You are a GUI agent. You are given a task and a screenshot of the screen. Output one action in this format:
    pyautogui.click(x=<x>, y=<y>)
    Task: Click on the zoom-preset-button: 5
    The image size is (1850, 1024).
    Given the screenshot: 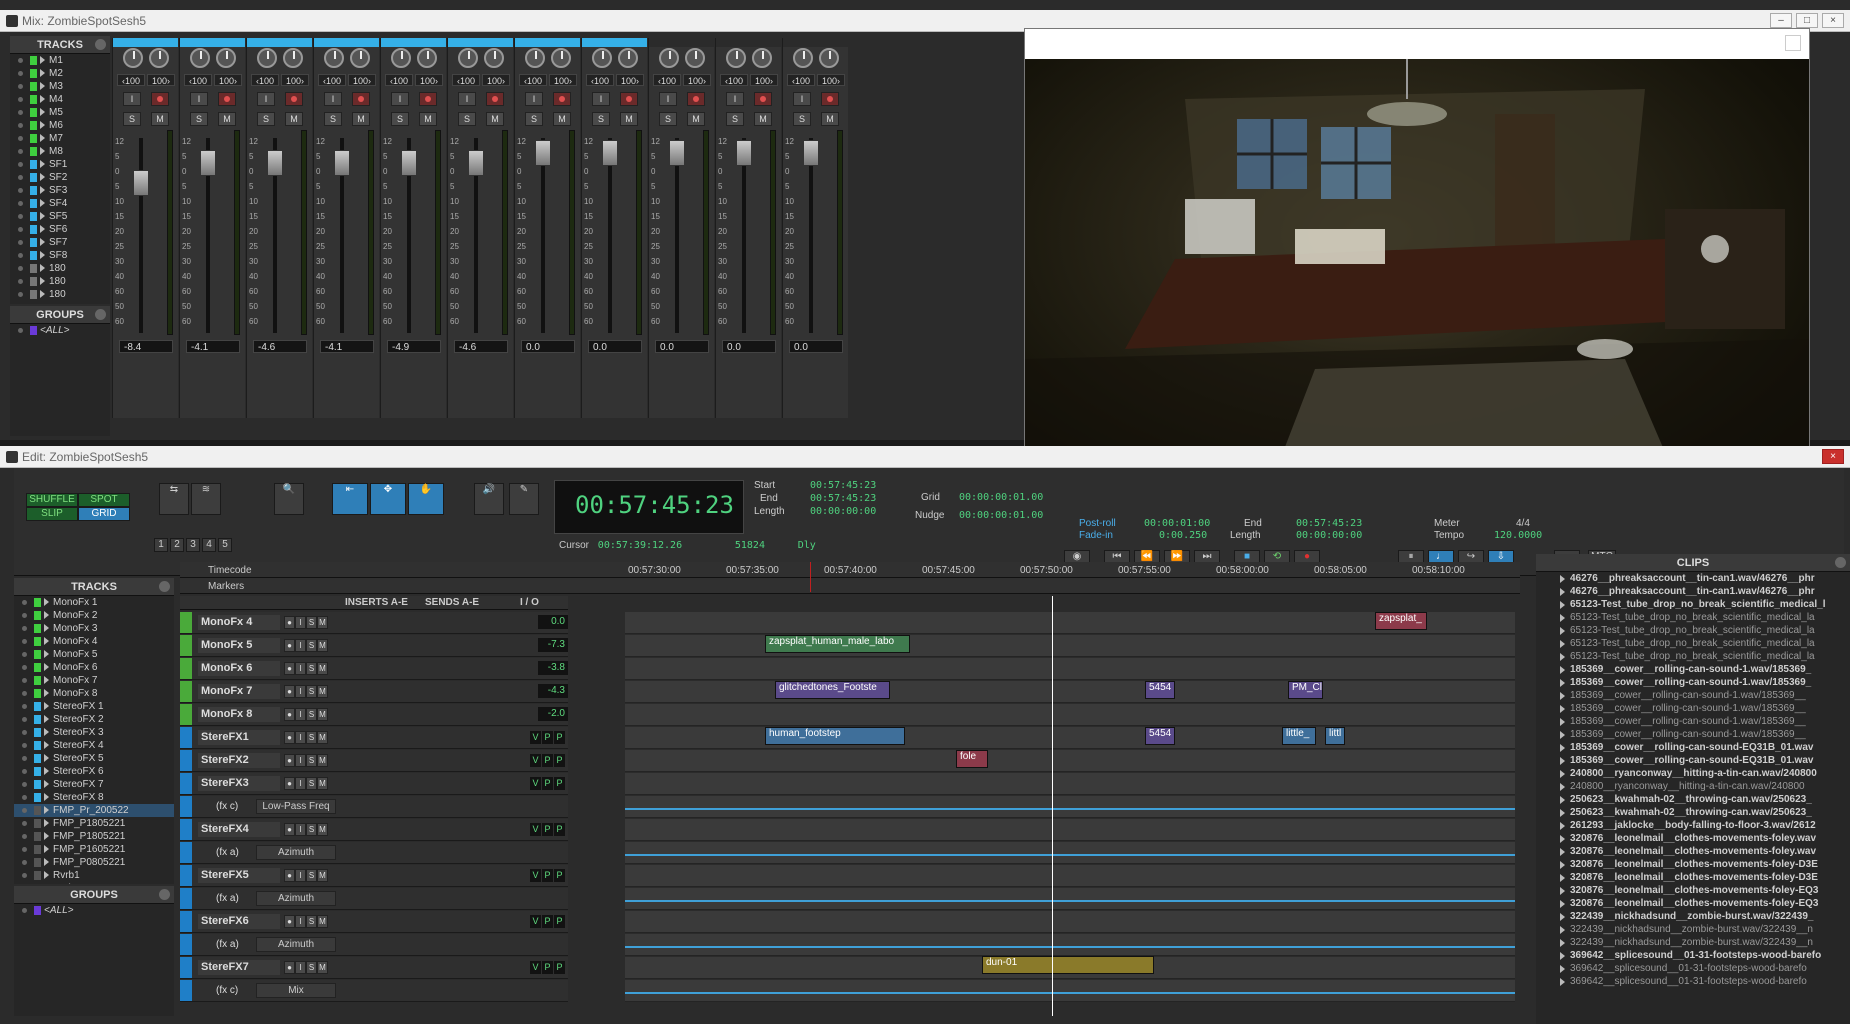 What is the action you would take?
    pyautogui.click(x=225, y=545)
    